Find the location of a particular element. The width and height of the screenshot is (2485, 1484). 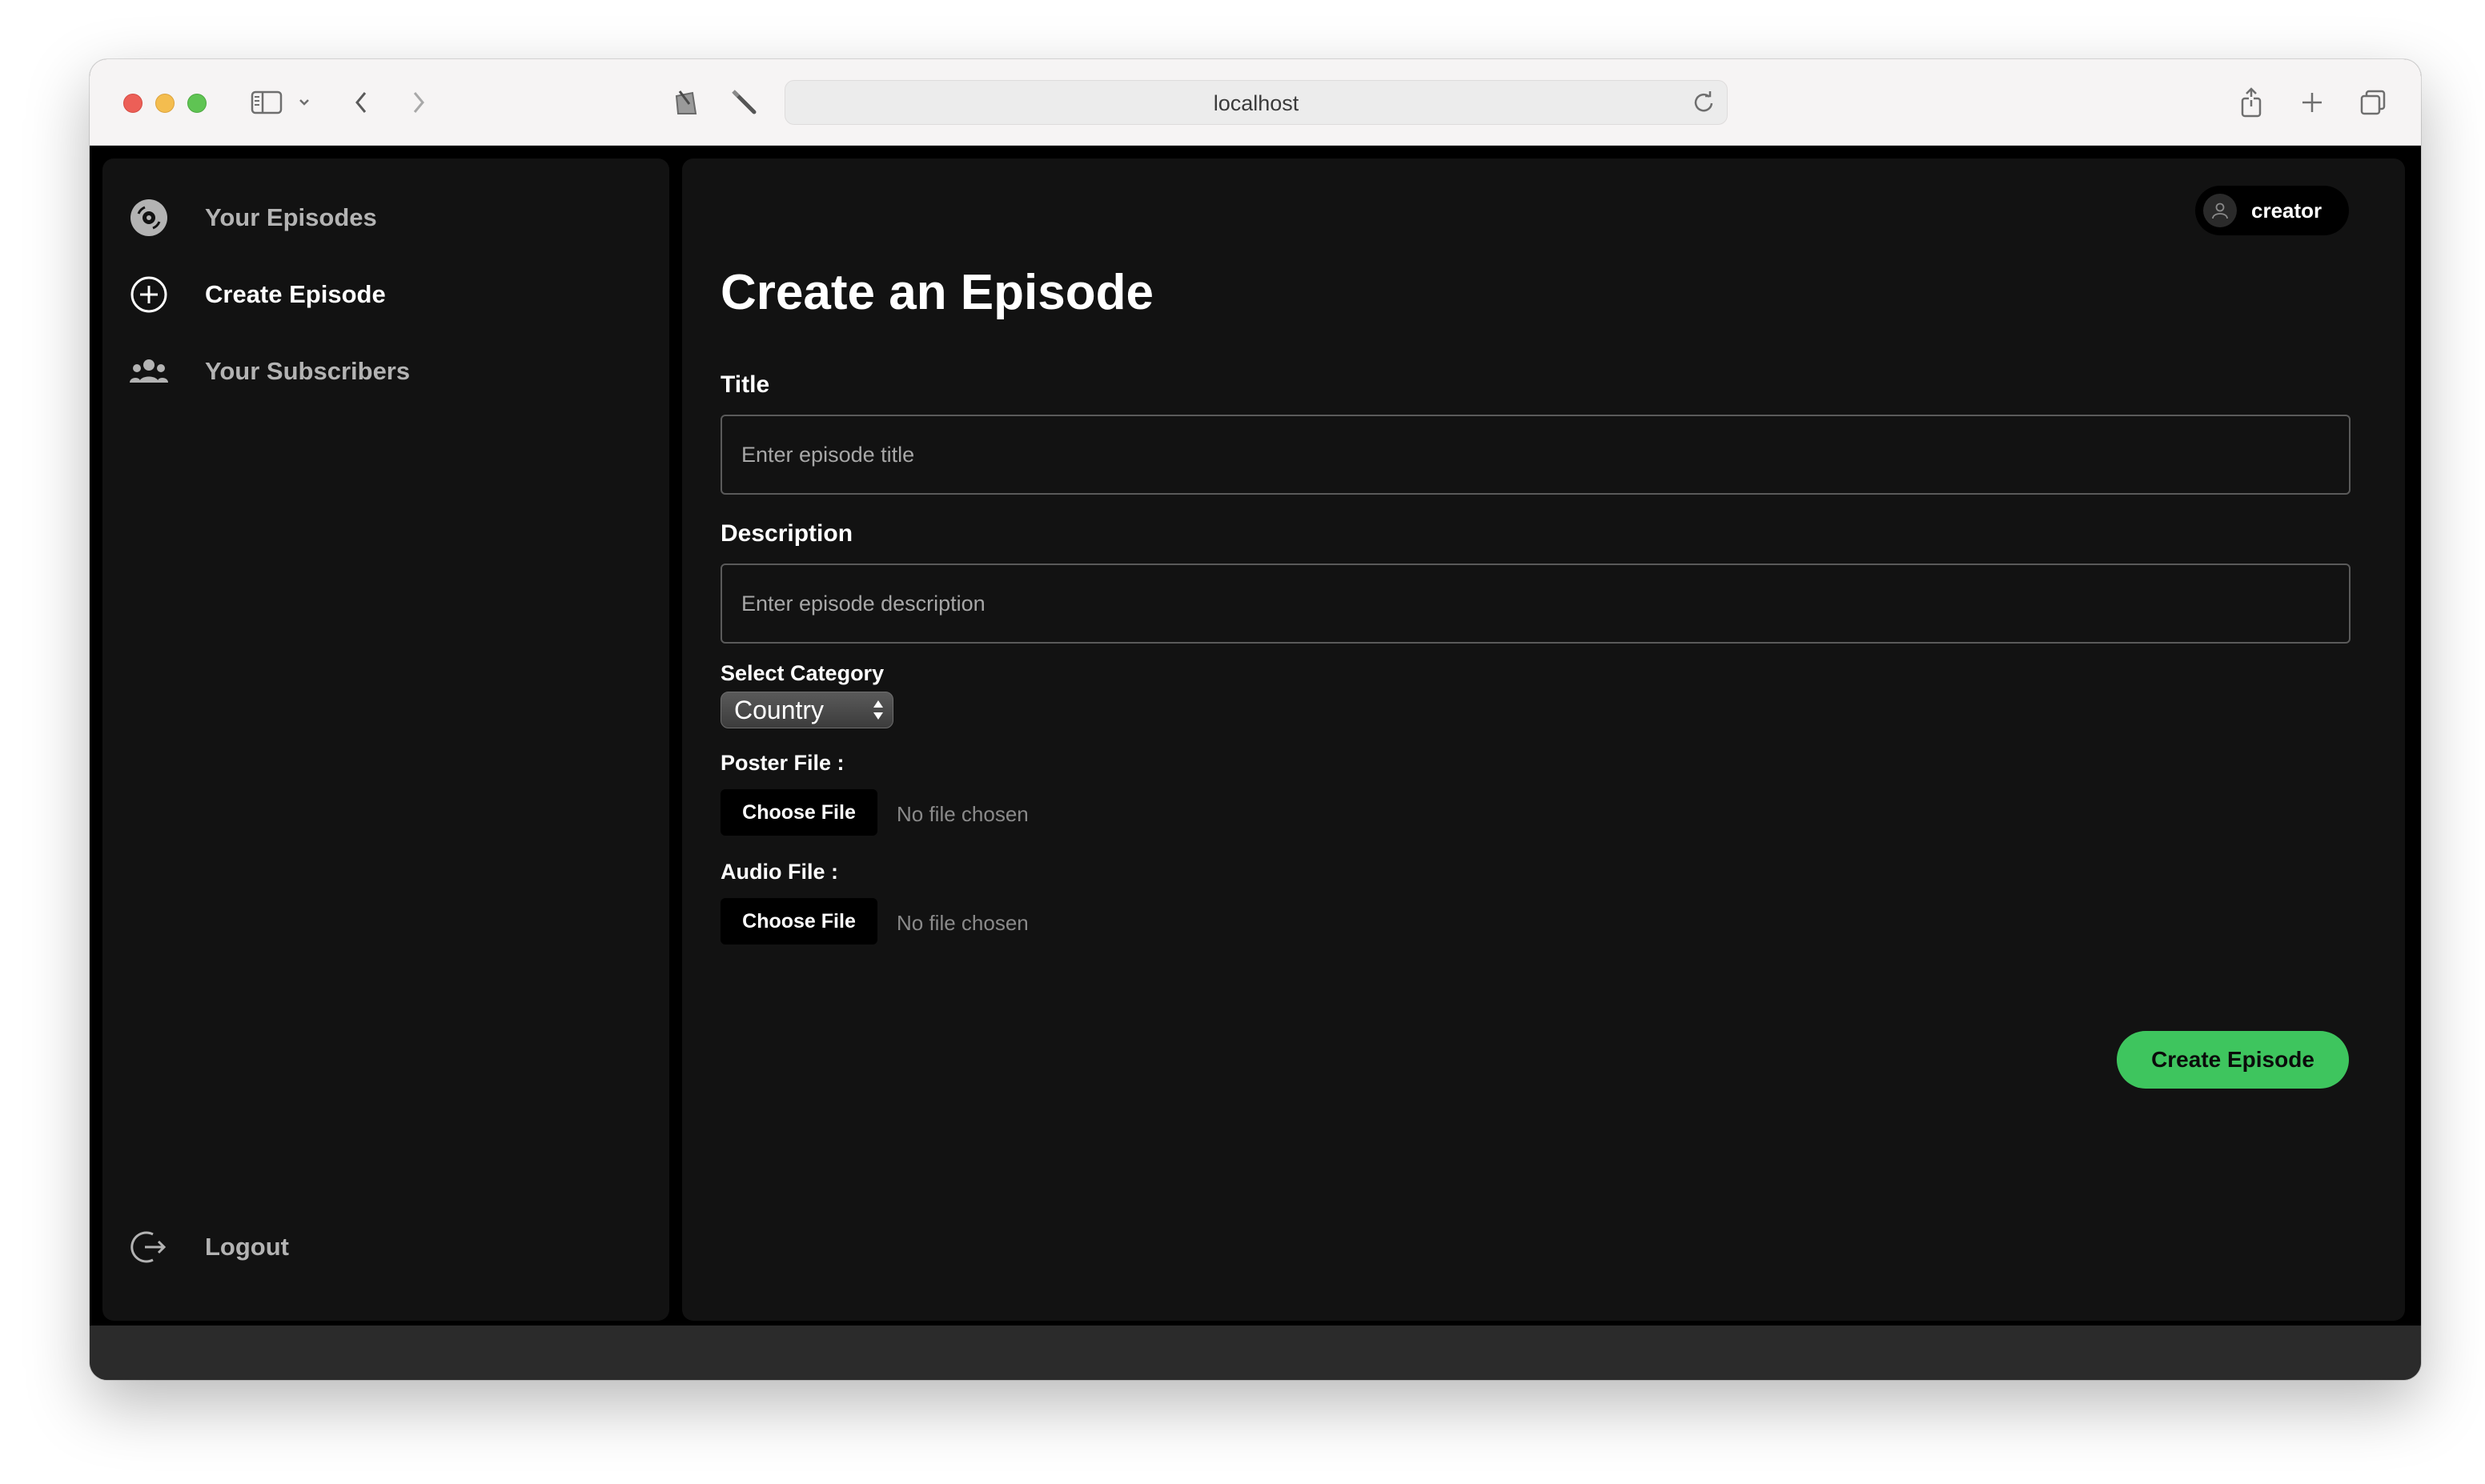

sidebar-item-your-subscribers: Your Subscribers is located at coordinates (268, 371).